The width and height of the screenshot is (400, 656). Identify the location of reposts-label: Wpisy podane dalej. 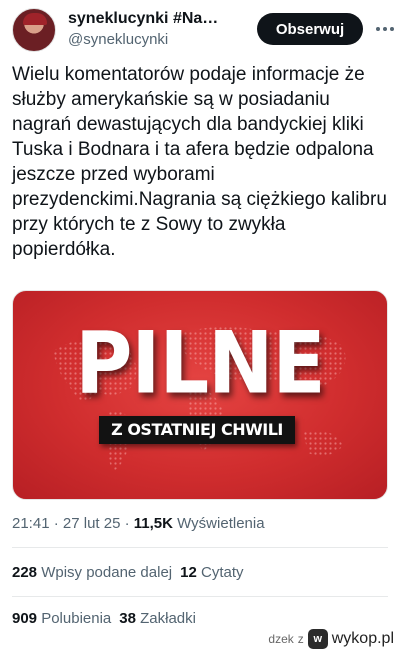
(107, 572).